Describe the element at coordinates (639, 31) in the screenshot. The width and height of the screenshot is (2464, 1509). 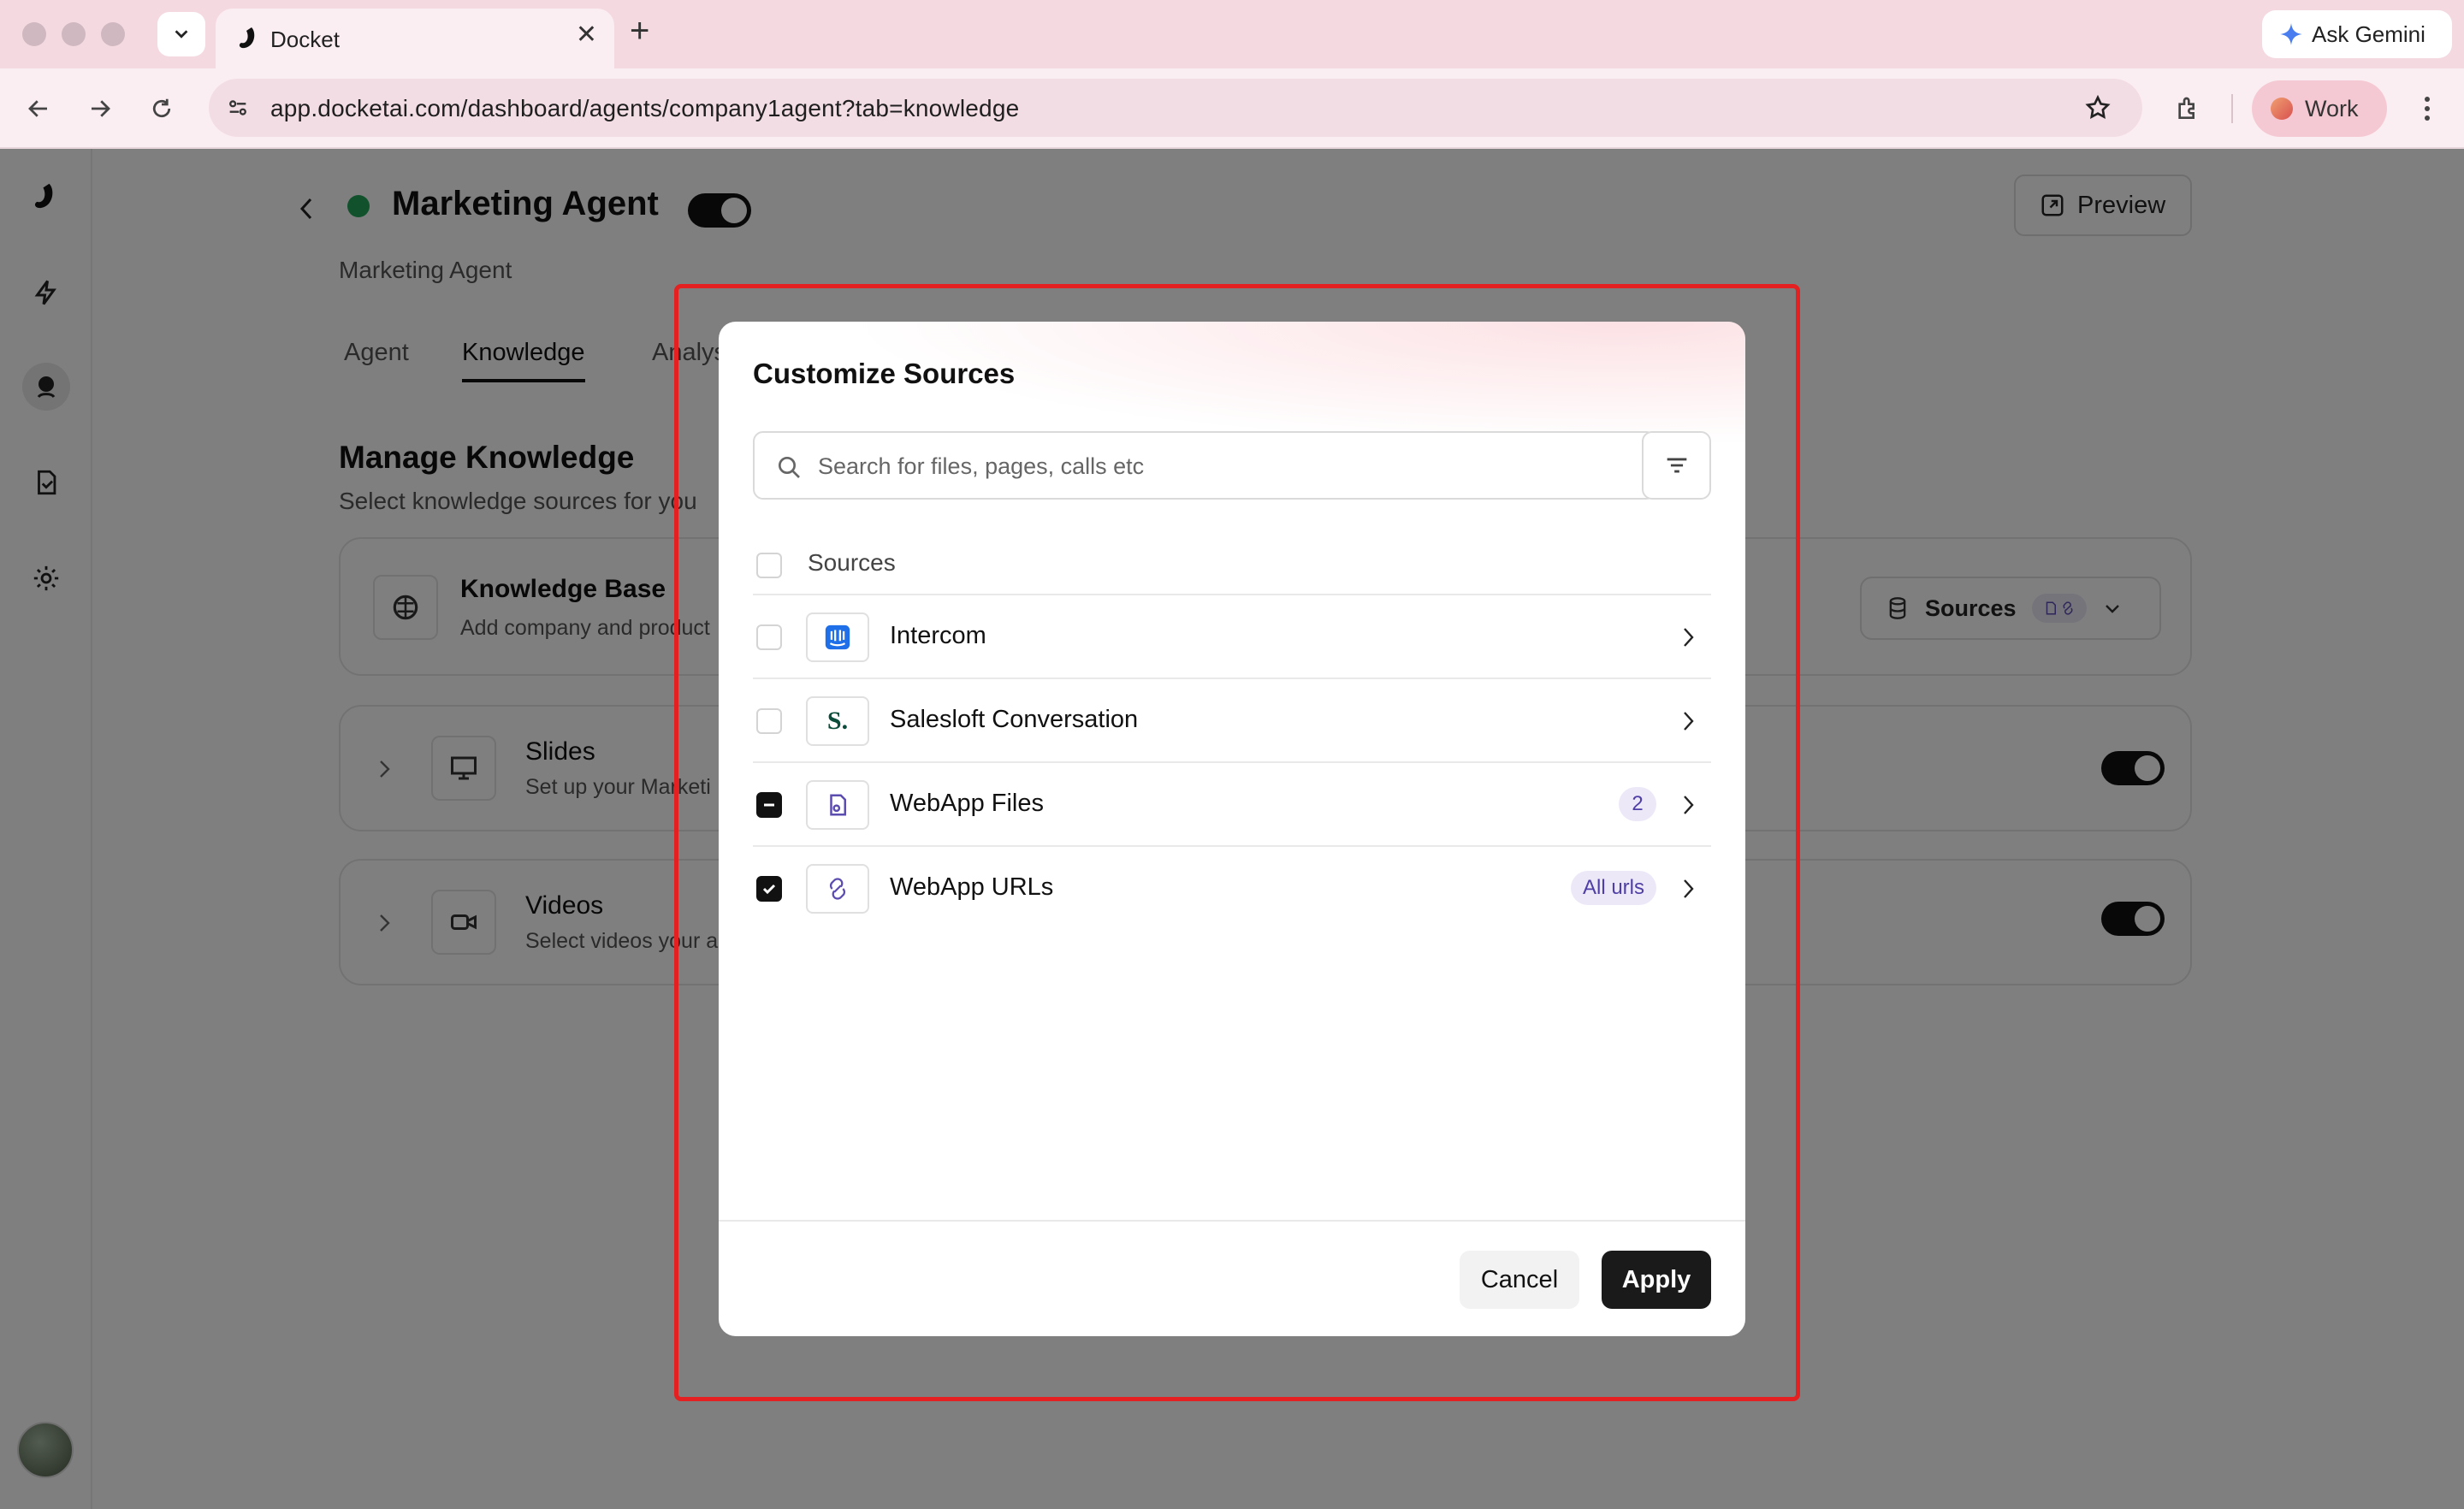
I see `new-tab-button: +` at that location.